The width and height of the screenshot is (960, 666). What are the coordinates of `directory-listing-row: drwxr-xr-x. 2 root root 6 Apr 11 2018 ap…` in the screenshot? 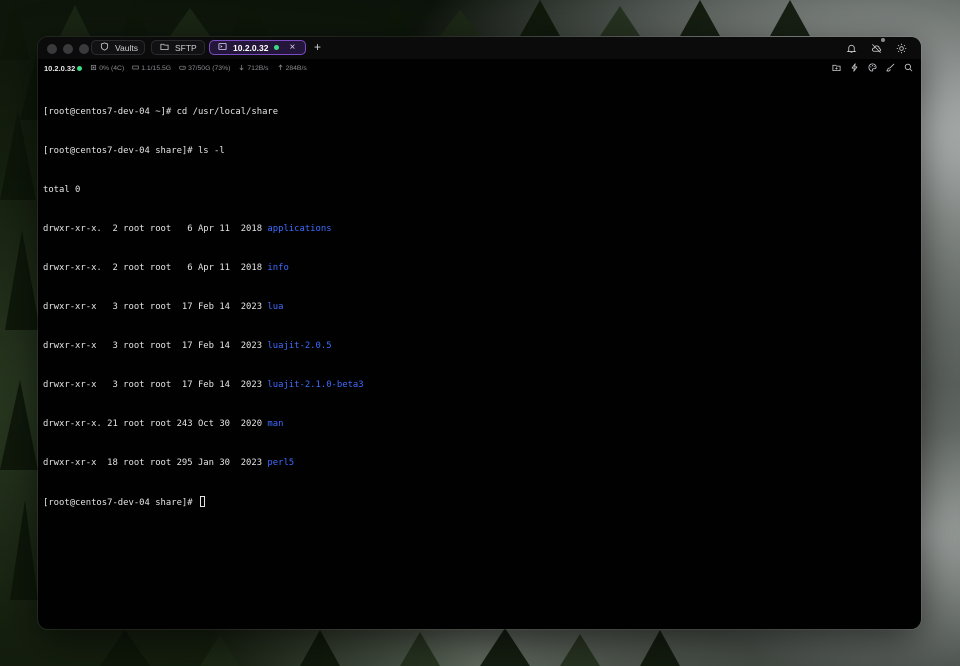 It's located at (479, 229).